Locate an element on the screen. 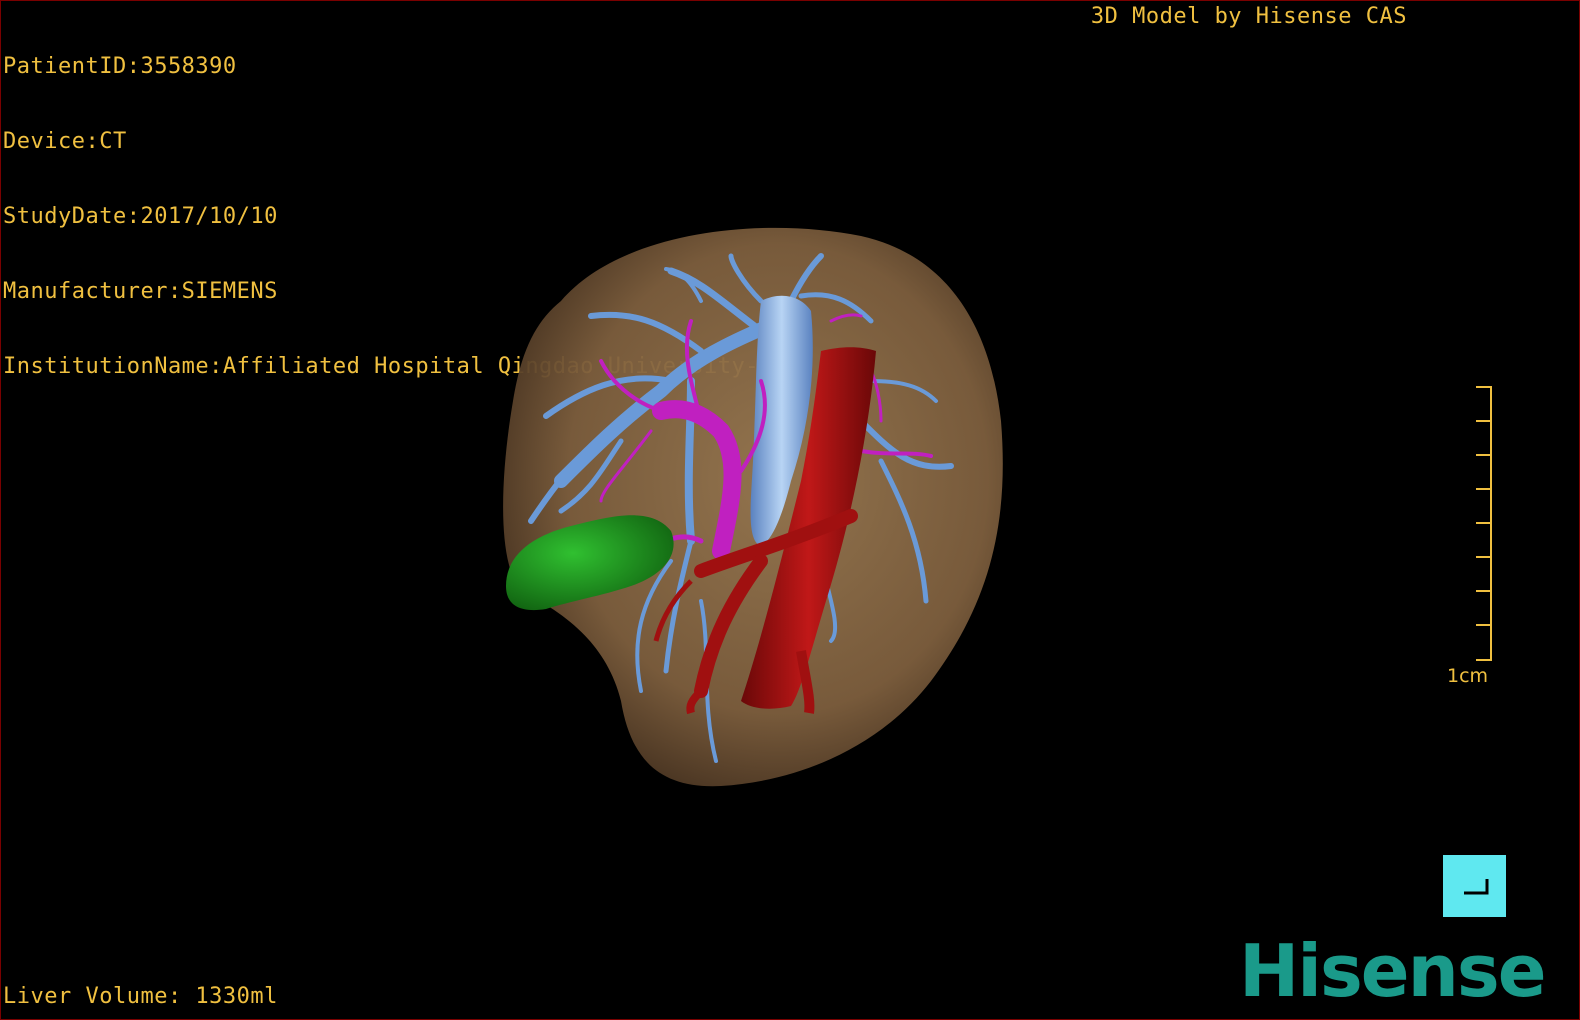 The image size is (1580, 1020). liver-volume: Liver Volume: 1330ml is located at coordinates (140, 996).